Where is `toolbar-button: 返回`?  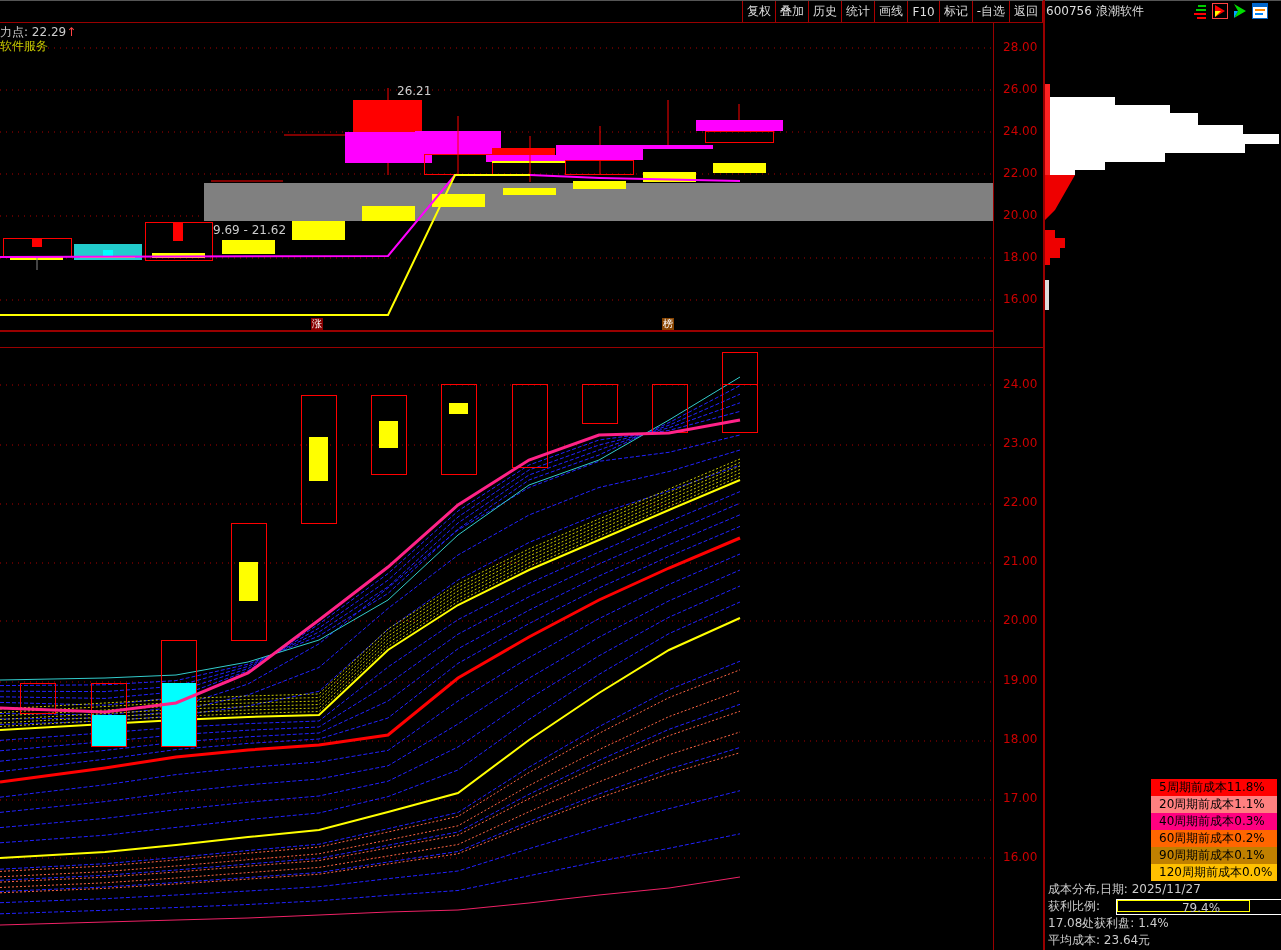 toolbar-button: 返回 is located at coordinates (1026, 11).